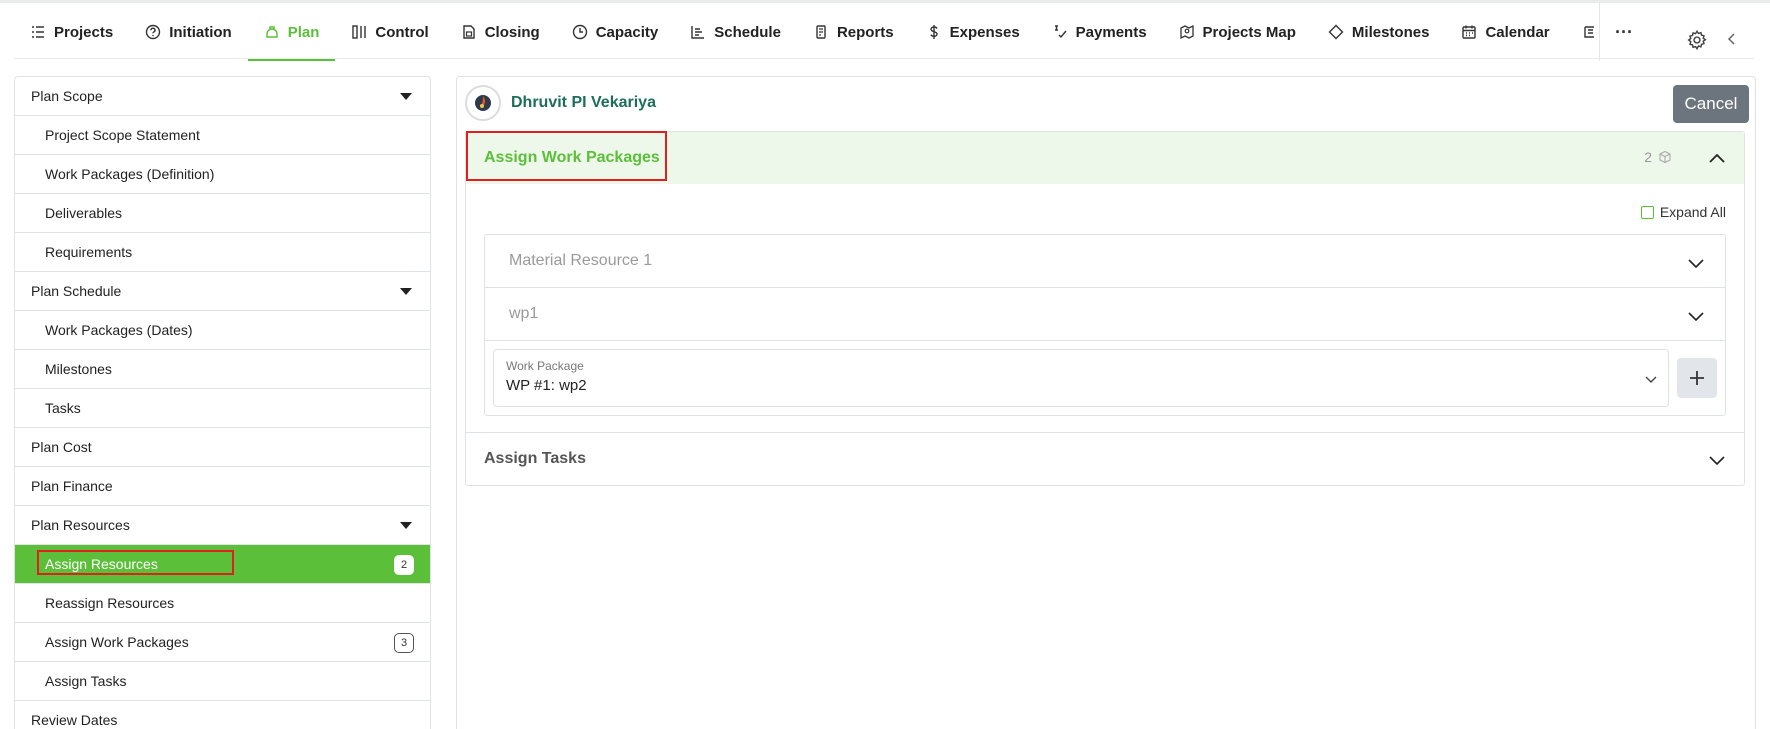 Image resolution: width=1770 pixels, height=729 pixels. I want to click on resource-row: Material Resource 1, so click(1105, 261).